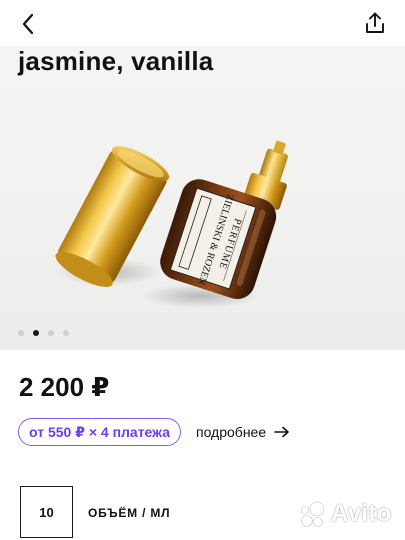 The height and width of the screenshot is (540, 405). What do you see at coordinates (202, 23) in the screenshot?
I see `top-bar` at bounding box center [202, 23].